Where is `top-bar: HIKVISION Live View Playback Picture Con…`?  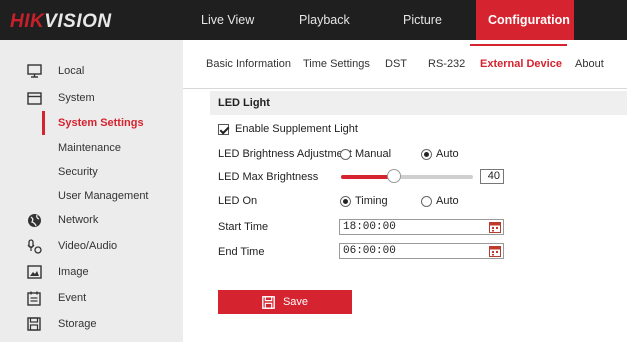
top-bar: HIKVISION Live View Playback Picture Con… is located at coordinates (313, 20).